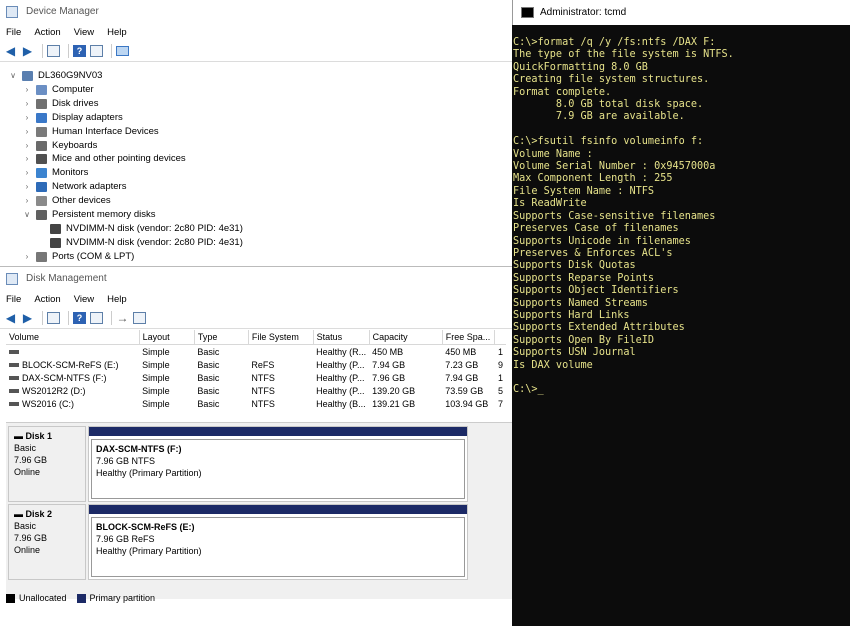 This screenshot has height=627, width=850. Describe the element at coordinates (256, 278) in the screenshot. I see `disk-management-titlebar: Disk Management` at that location.